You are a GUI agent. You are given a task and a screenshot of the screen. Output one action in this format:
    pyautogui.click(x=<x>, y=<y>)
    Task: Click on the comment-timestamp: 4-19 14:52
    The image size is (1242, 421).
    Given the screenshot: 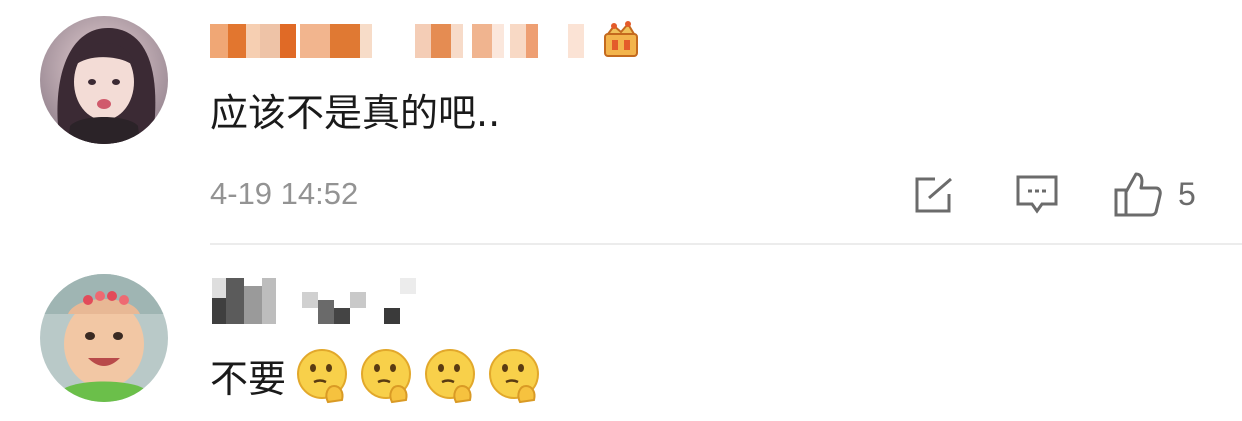 What is the action you would take?
    pyautogui.click(x=284, y=193)
    